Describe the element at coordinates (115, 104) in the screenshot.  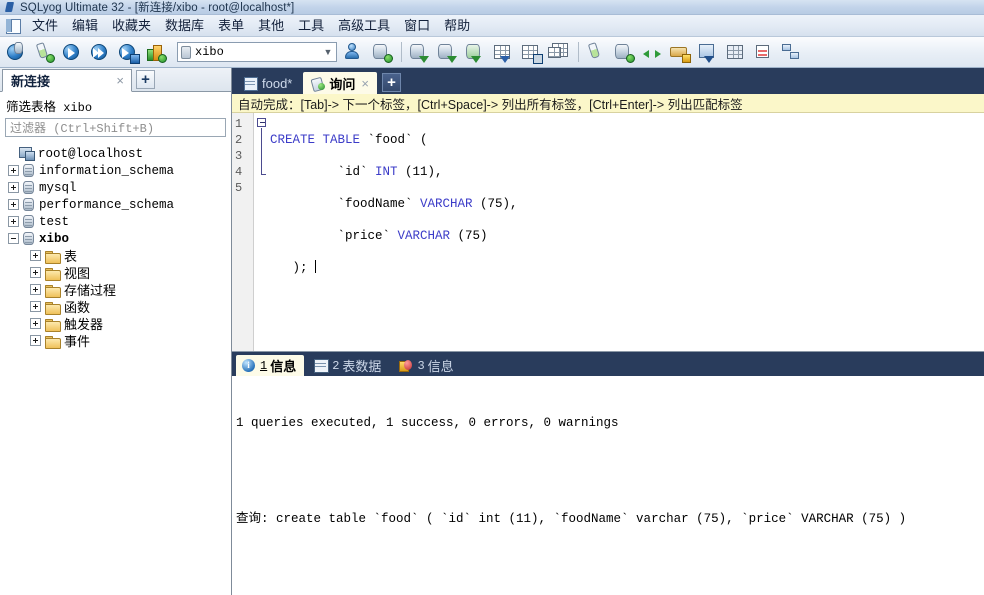
I see `filter-label: 筛选表格 xibo` at that location.